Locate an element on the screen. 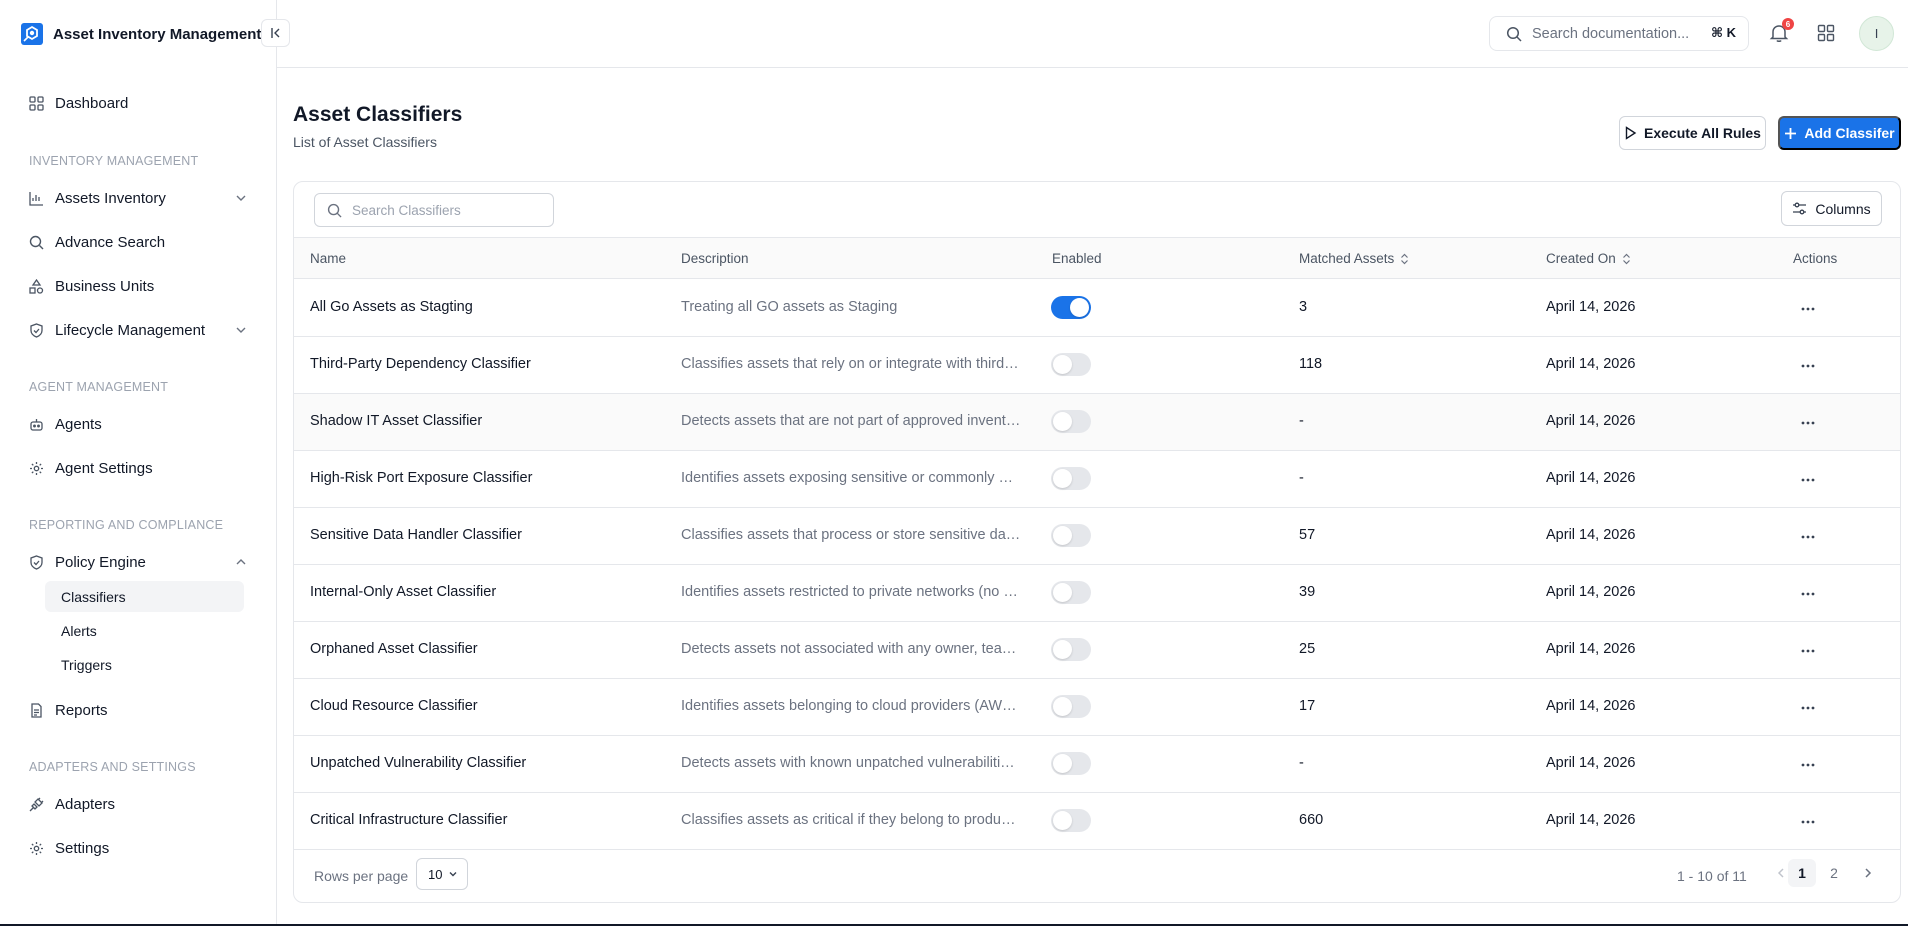 The image size is (1908, 926). sidebar-item-adapters: Adapters is located at coordinates (138, 804).